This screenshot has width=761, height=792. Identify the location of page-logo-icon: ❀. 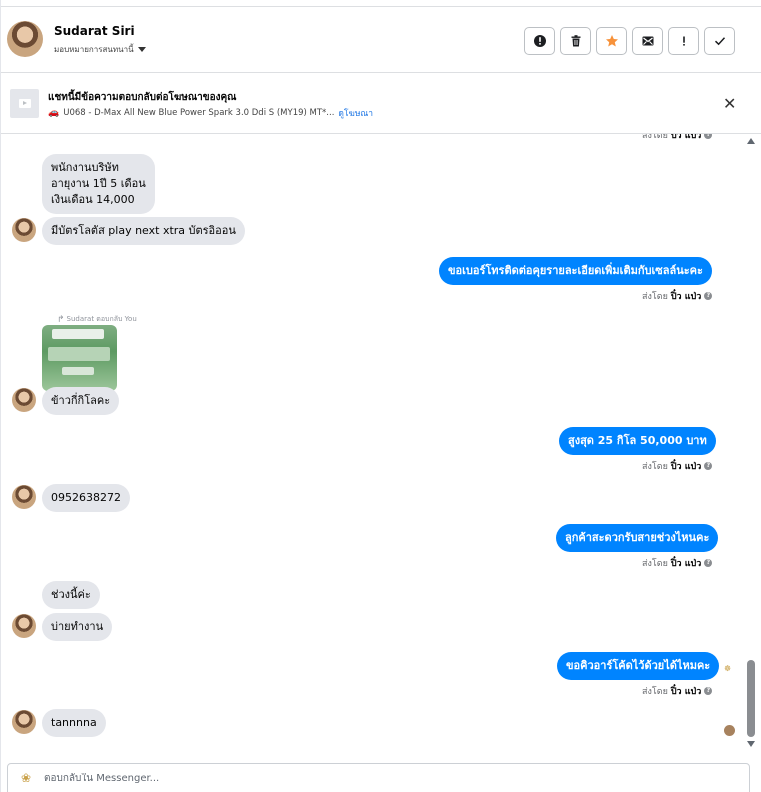
(26, 778).